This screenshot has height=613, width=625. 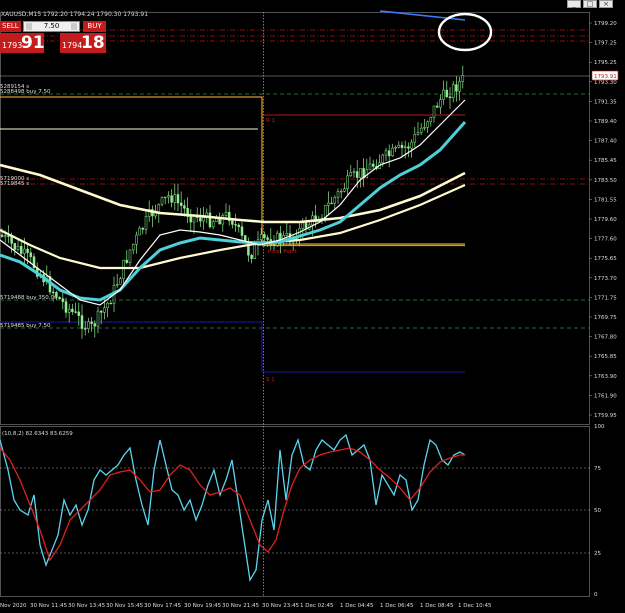 I want to click on time-tick-label: 30 Nov 23:45, so click(x=281, y=606).